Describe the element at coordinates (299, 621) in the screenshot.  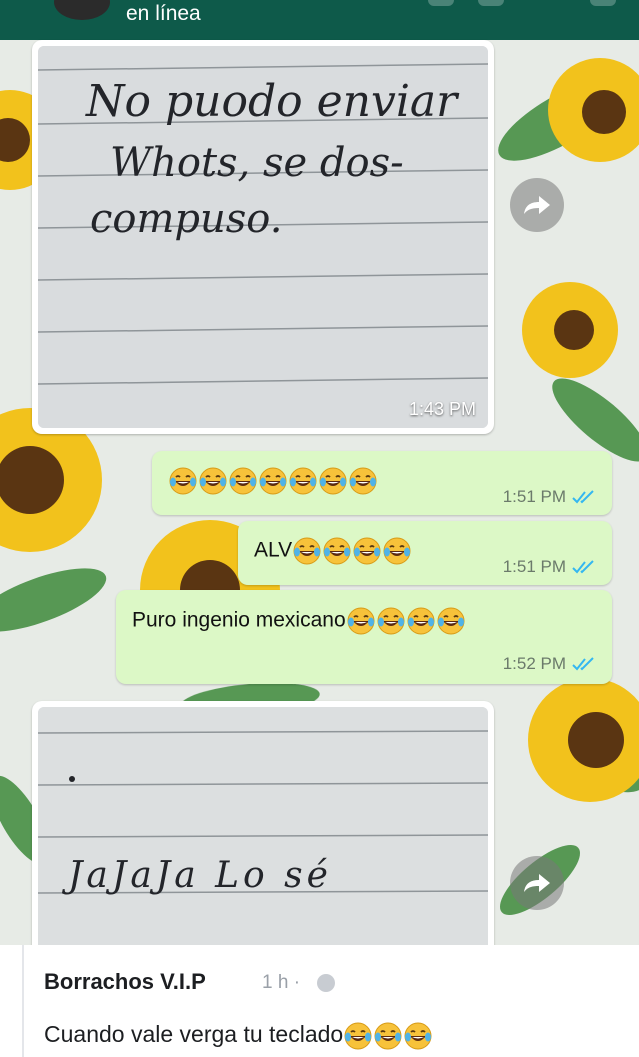
I see `message-text: Puro ingenio mexicano` at that location.